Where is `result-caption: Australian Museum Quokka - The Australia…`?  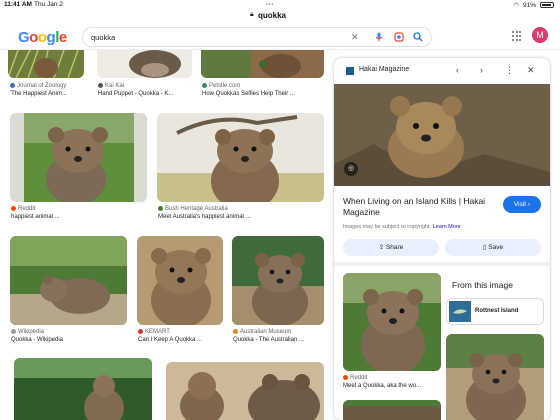
result-caption: Australian Museum Quokka - The Australia… is located at coordinates (279, 336).